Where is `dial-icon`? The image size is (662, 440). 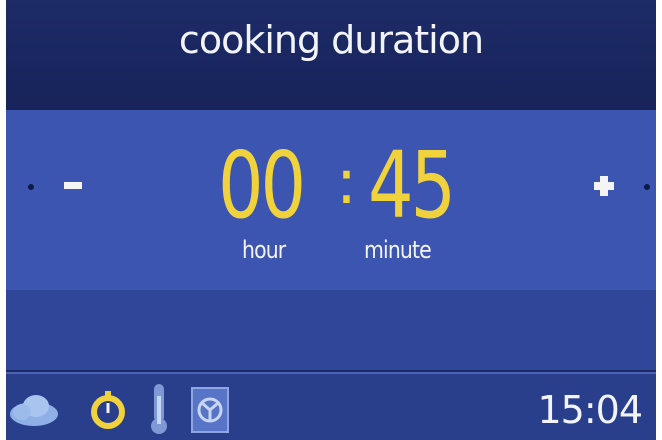
dial-icon is located at coordinates (108, 410).